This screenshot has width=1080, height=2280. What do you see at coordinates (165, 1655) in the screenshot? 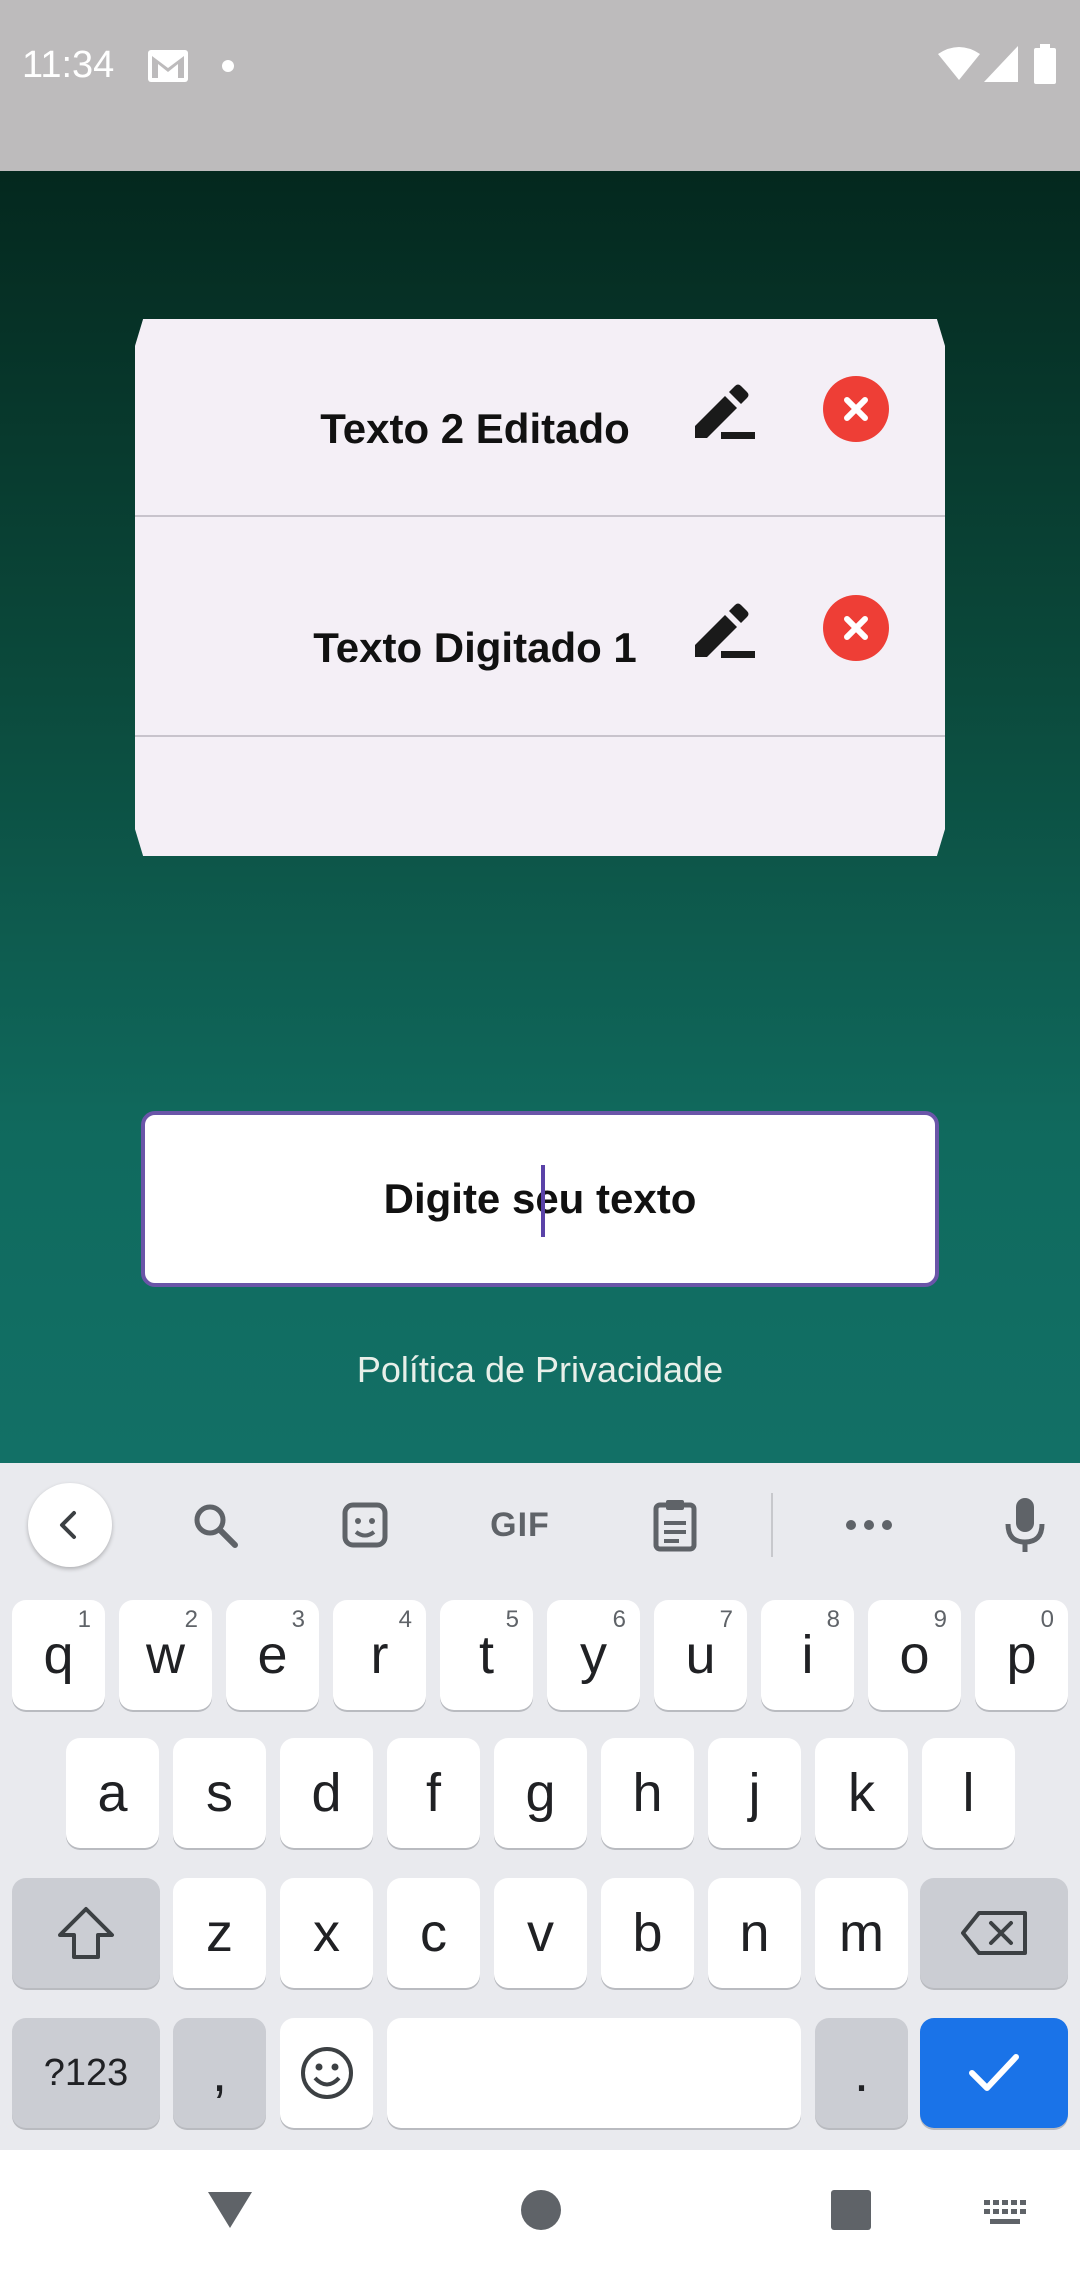
I see `key-w: w2` at bounding box center [165, 1655].